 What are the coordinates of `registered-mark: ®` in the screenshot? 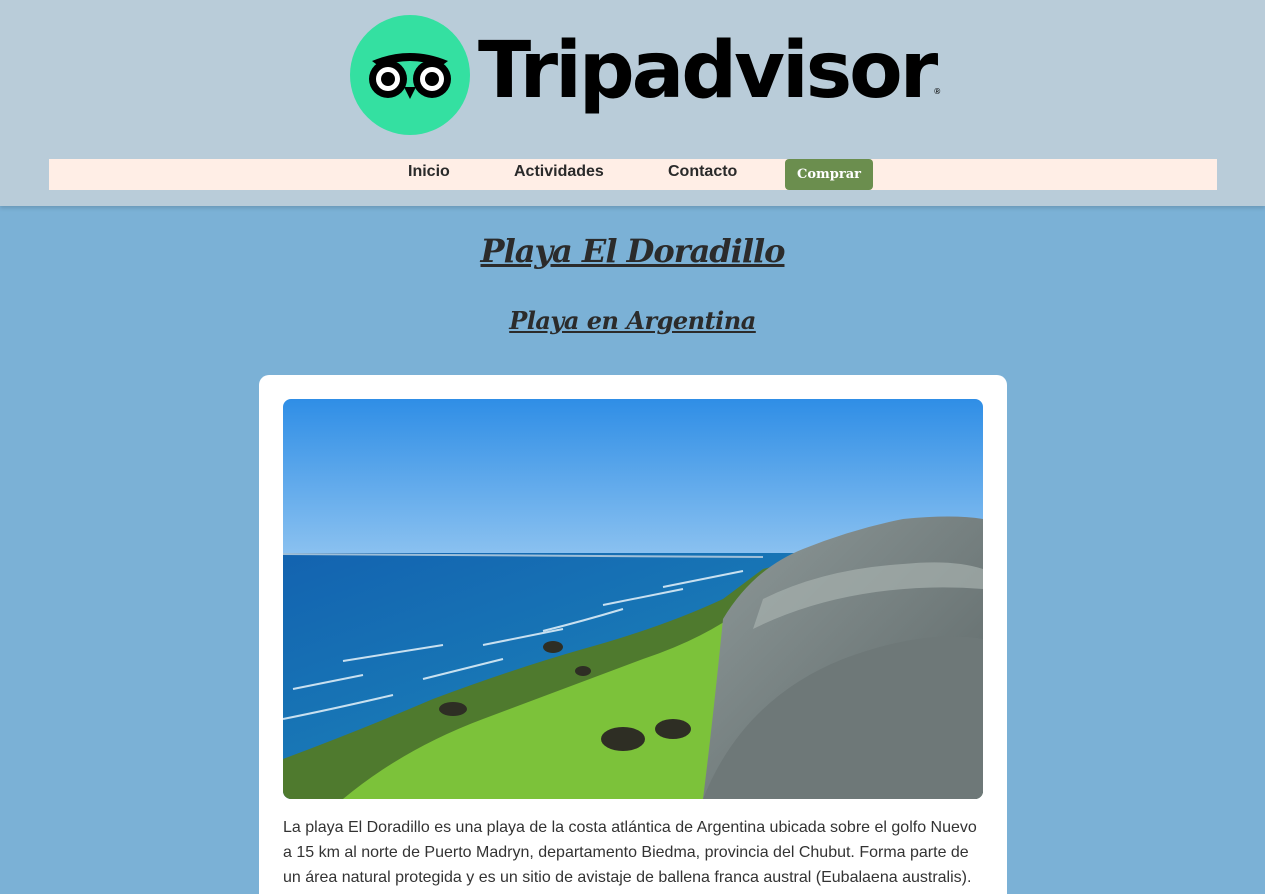 It's located at (937, 91).